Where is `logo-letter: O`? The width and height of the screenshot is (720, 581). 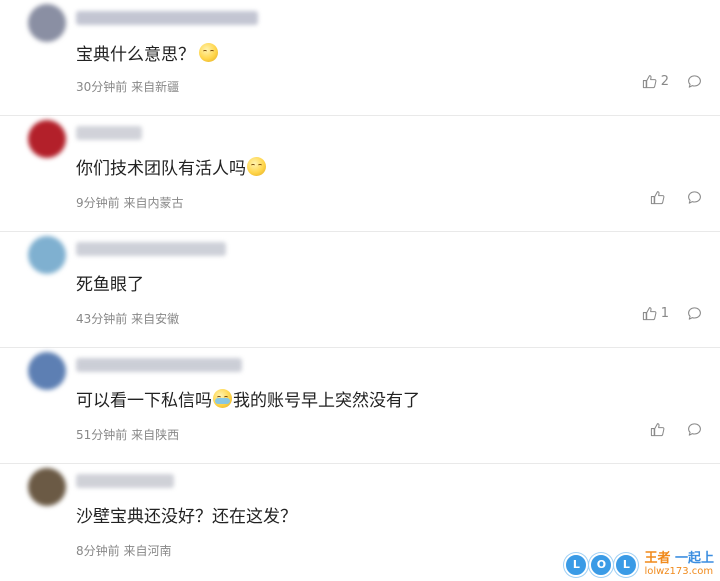
logo-letter: O is located at coordinates (601, 564).